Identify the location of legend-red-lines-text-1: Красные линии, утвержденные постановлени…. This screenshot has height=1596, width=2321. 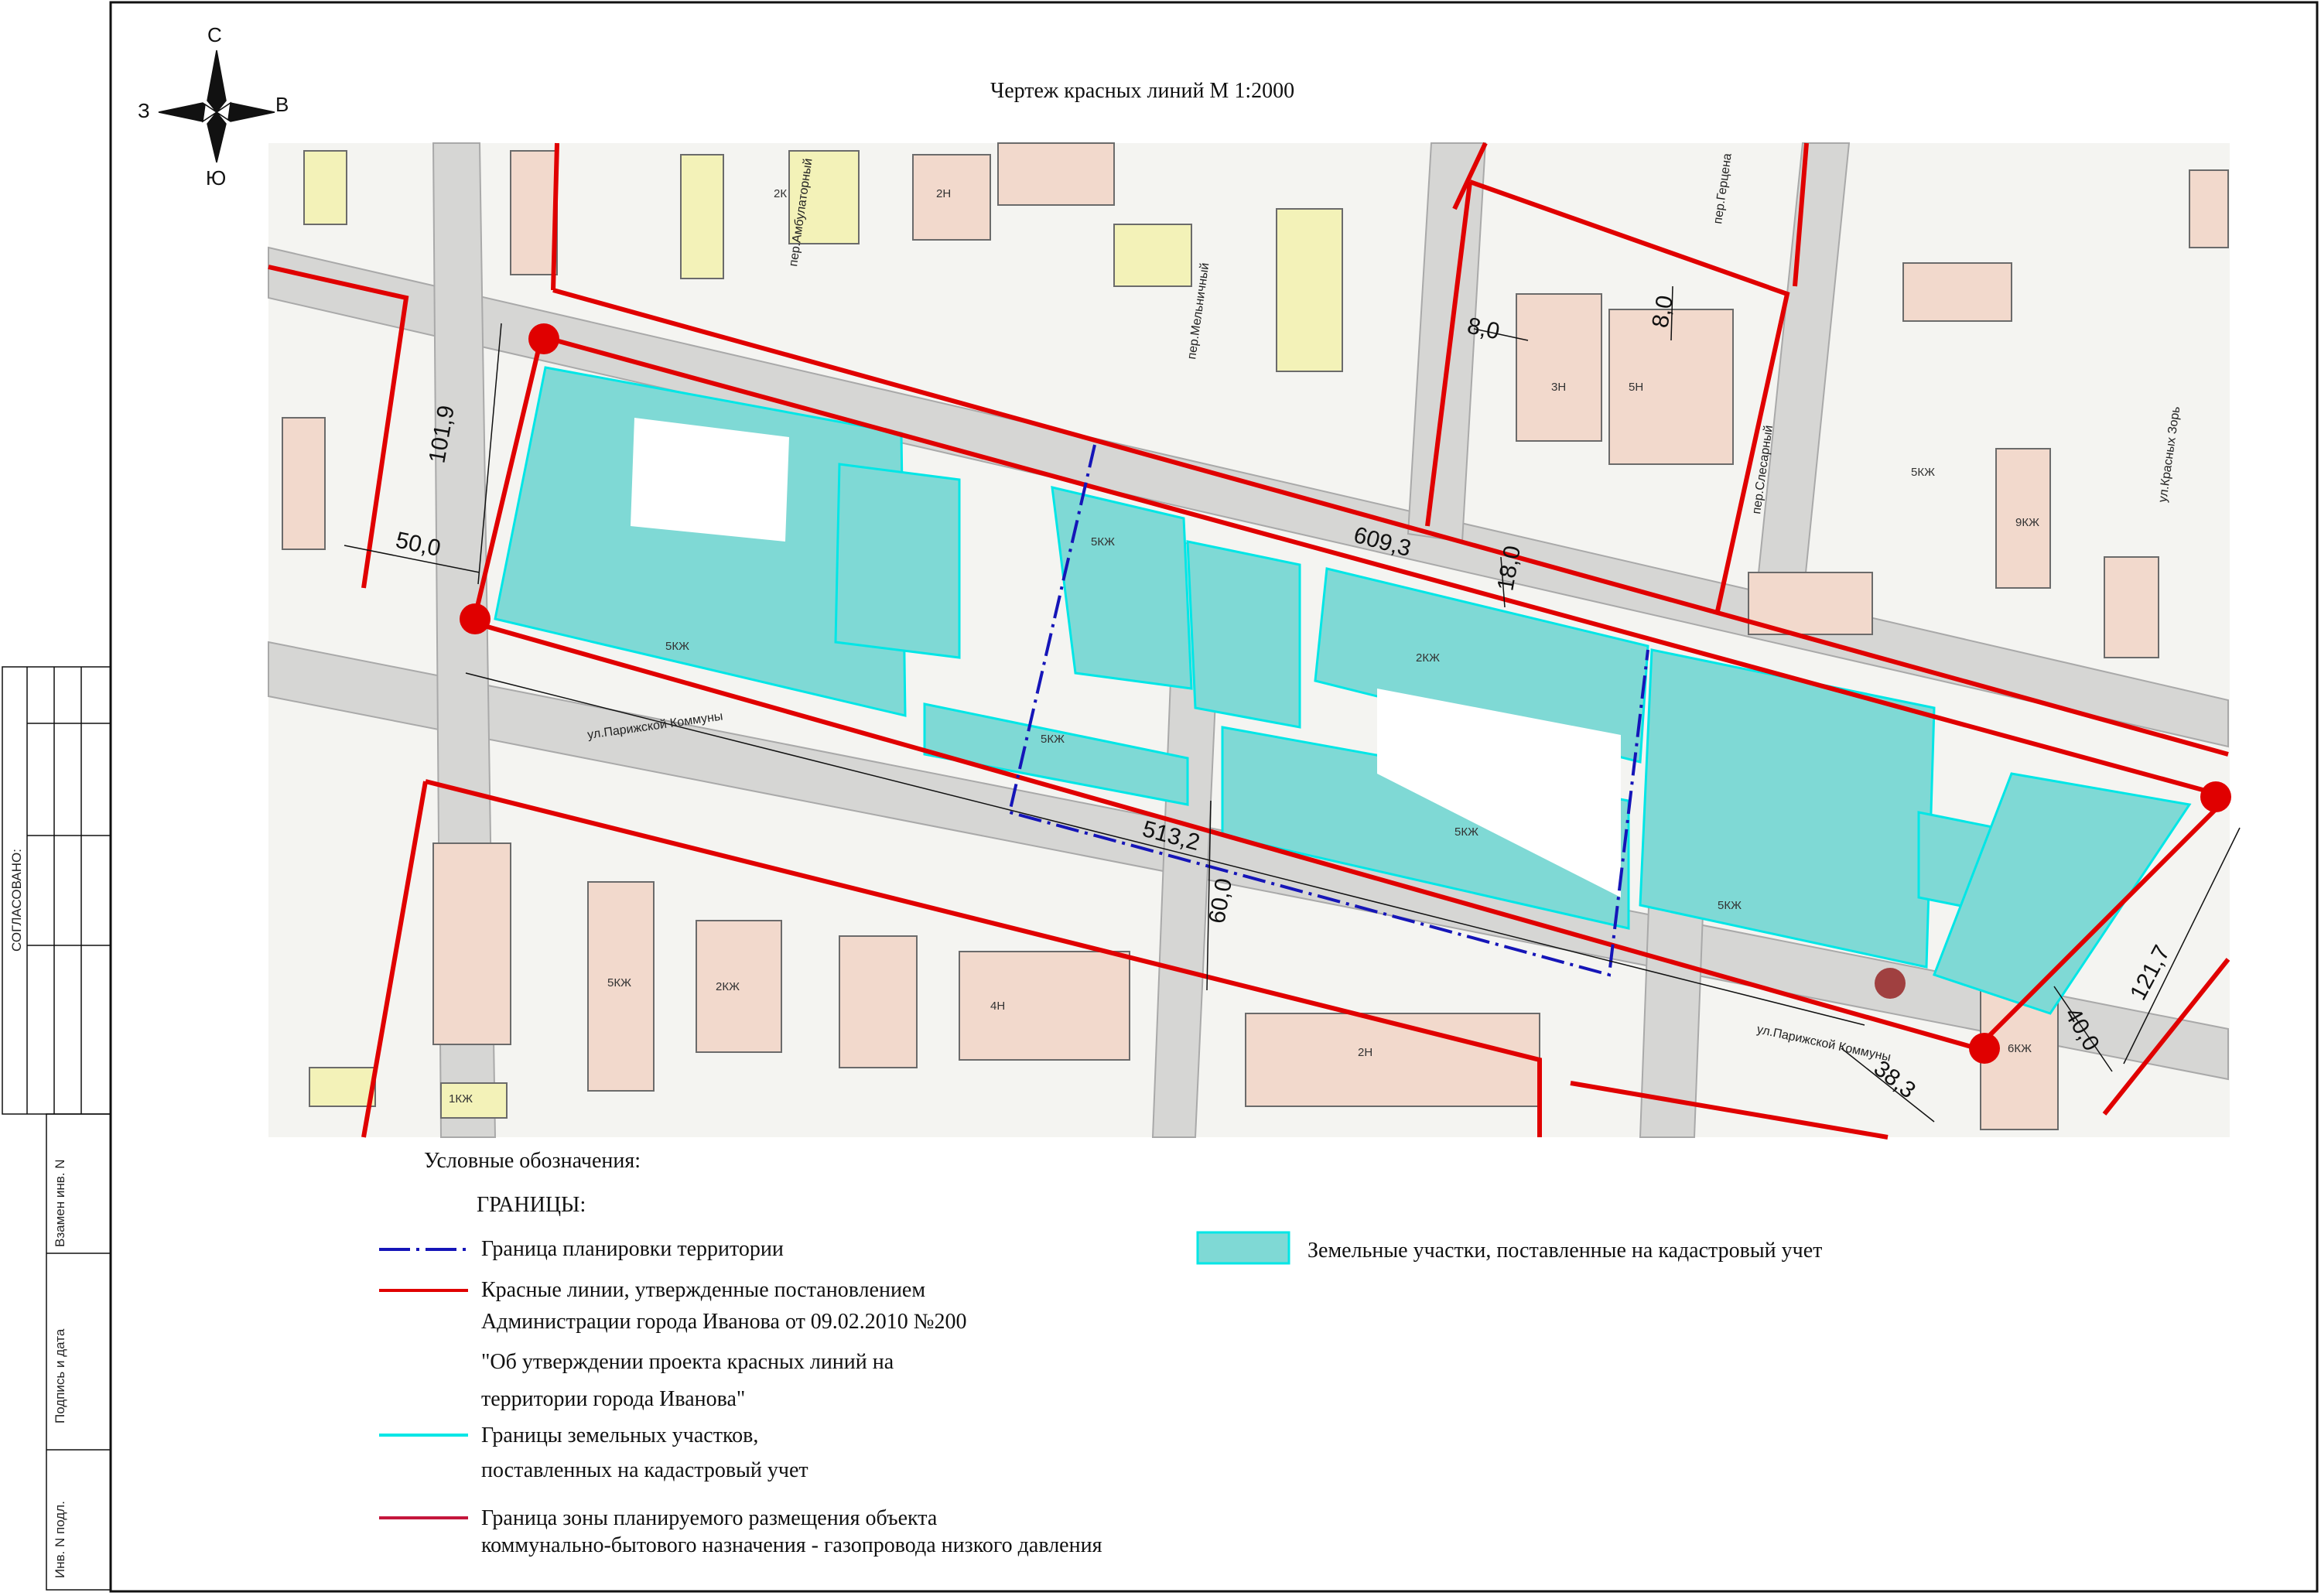
(703, 1290).